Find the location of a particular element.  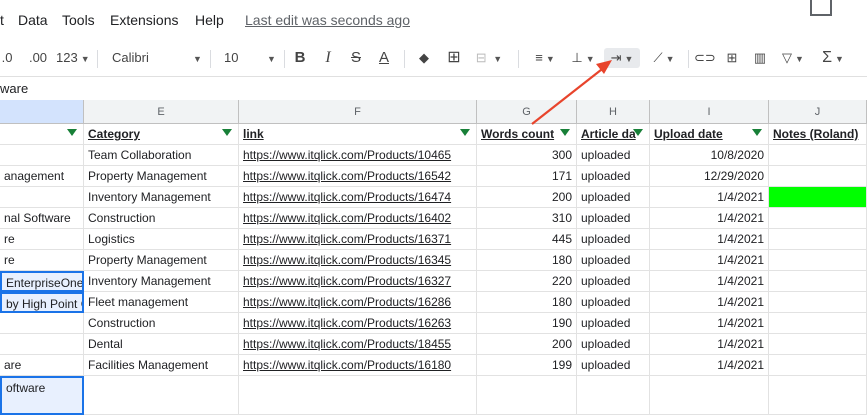

menu-help: Help is located at coordinates (209, 20).